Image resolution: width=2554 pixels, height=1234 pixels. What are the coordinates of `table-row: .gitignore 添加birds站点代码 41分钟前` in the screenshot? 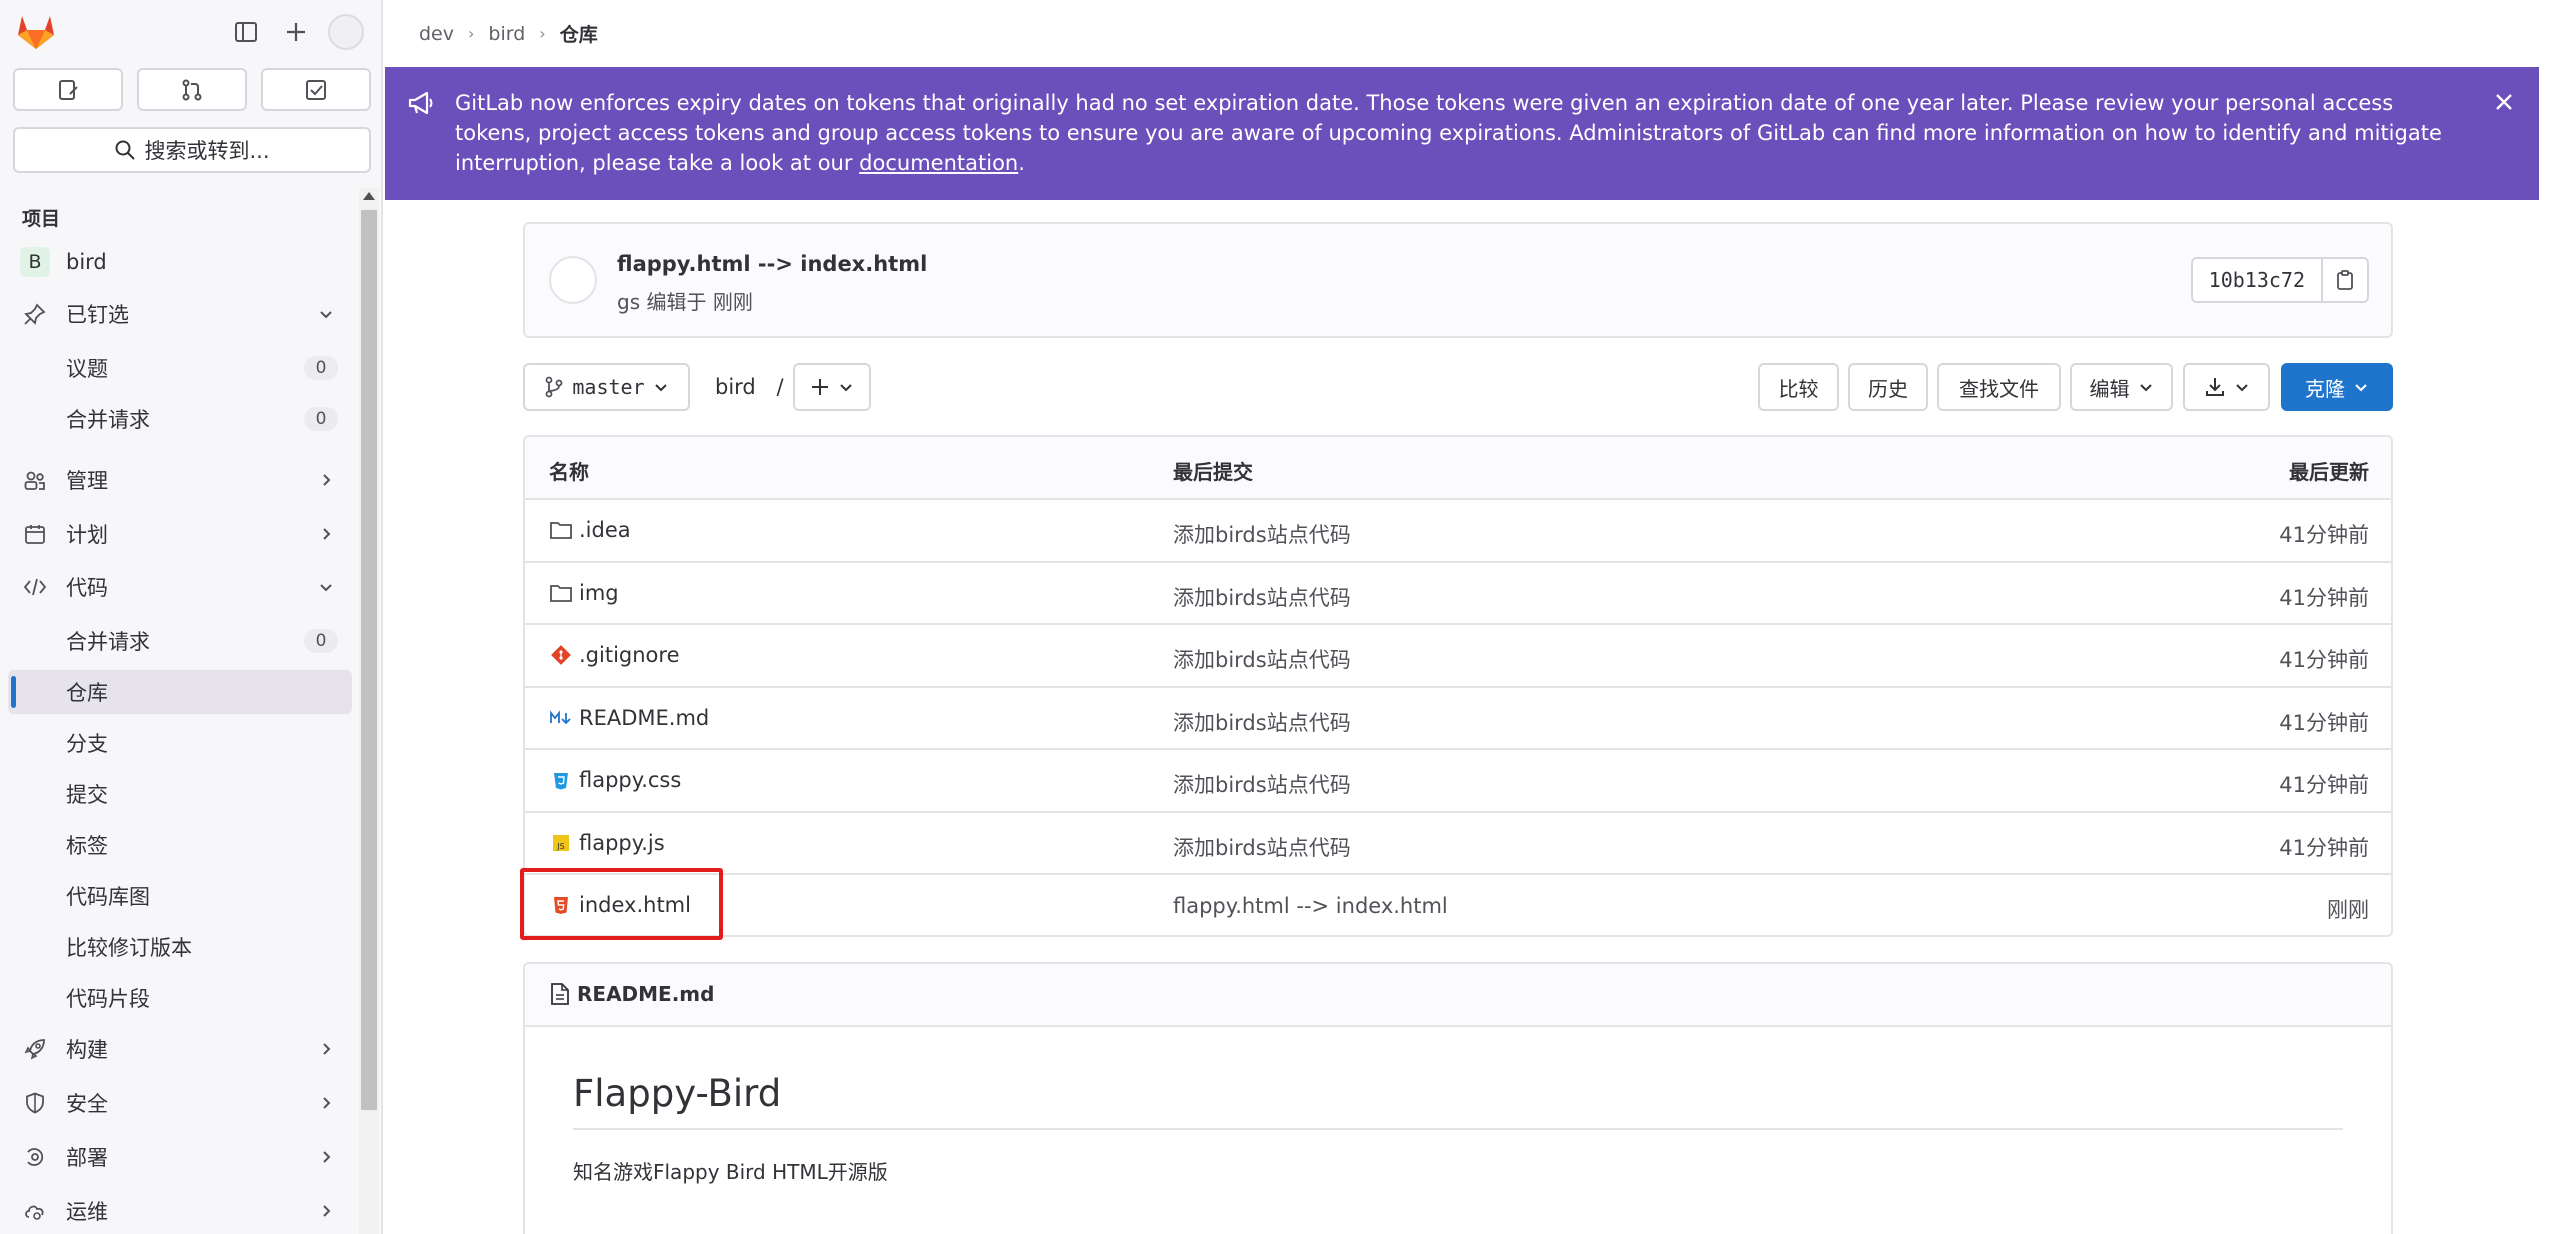 It's located at (1458, 656).